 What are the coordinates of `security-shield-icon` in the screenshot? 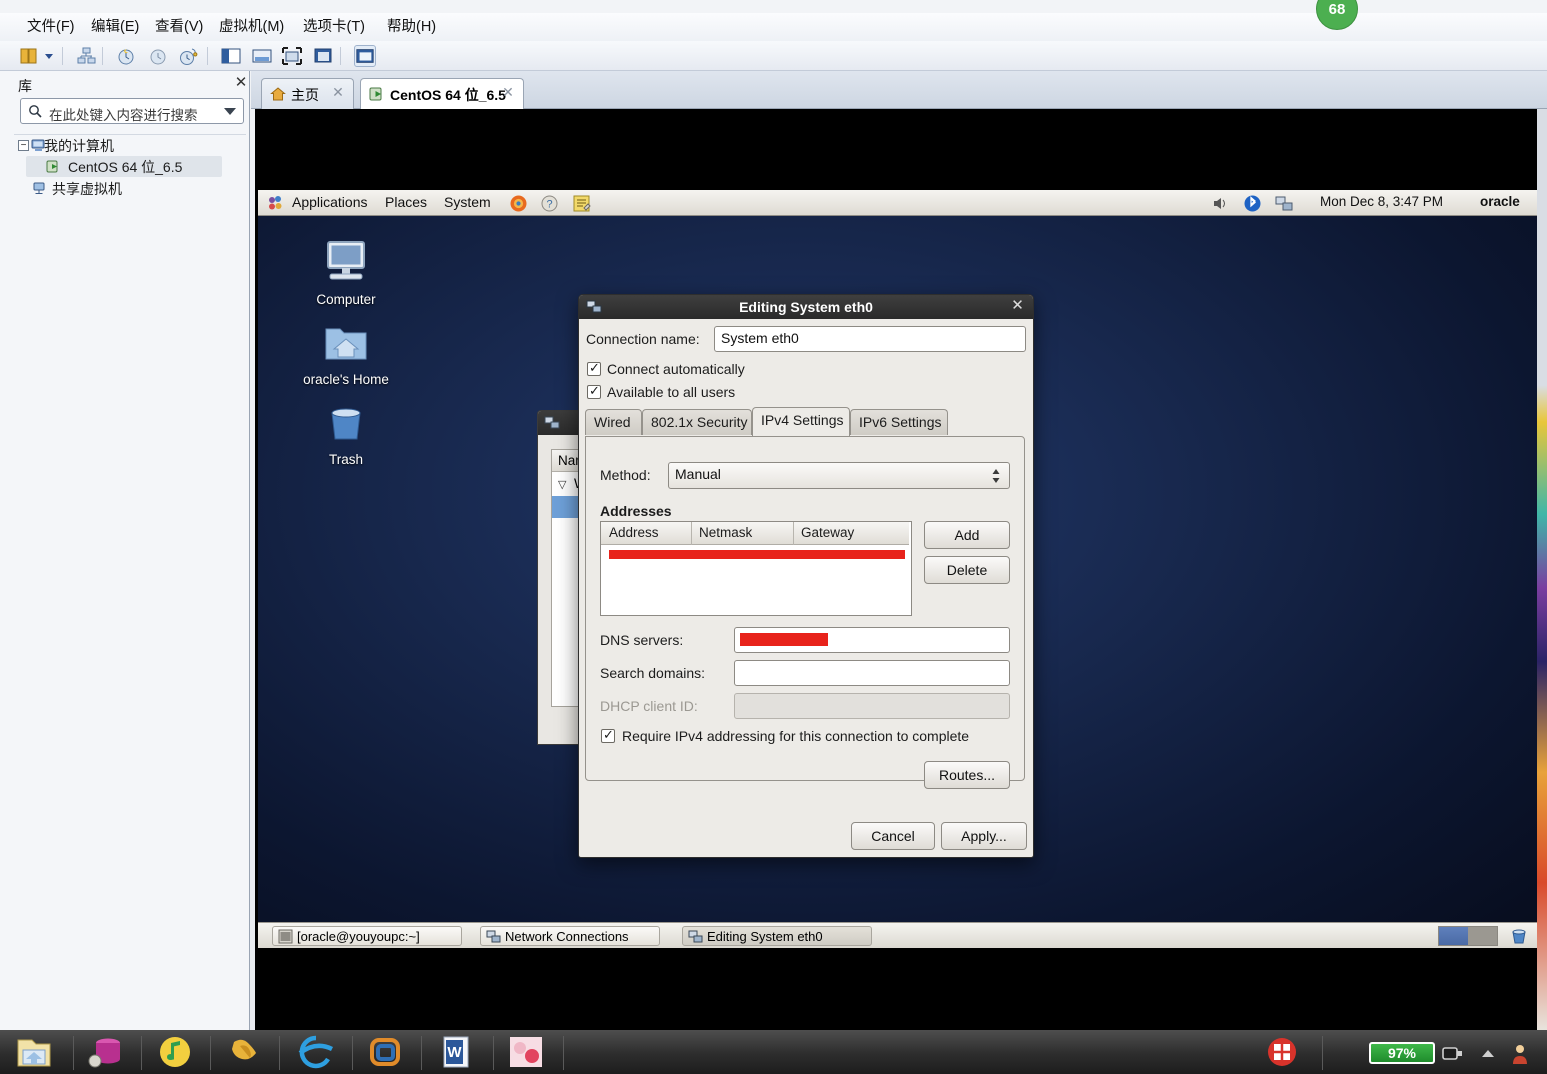 It's located at (1288, 1053).